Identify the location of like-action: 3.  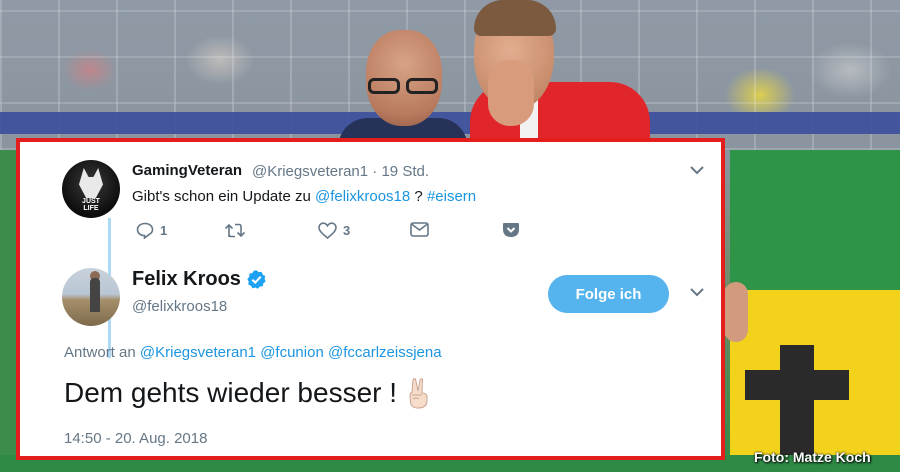
(334, 230).